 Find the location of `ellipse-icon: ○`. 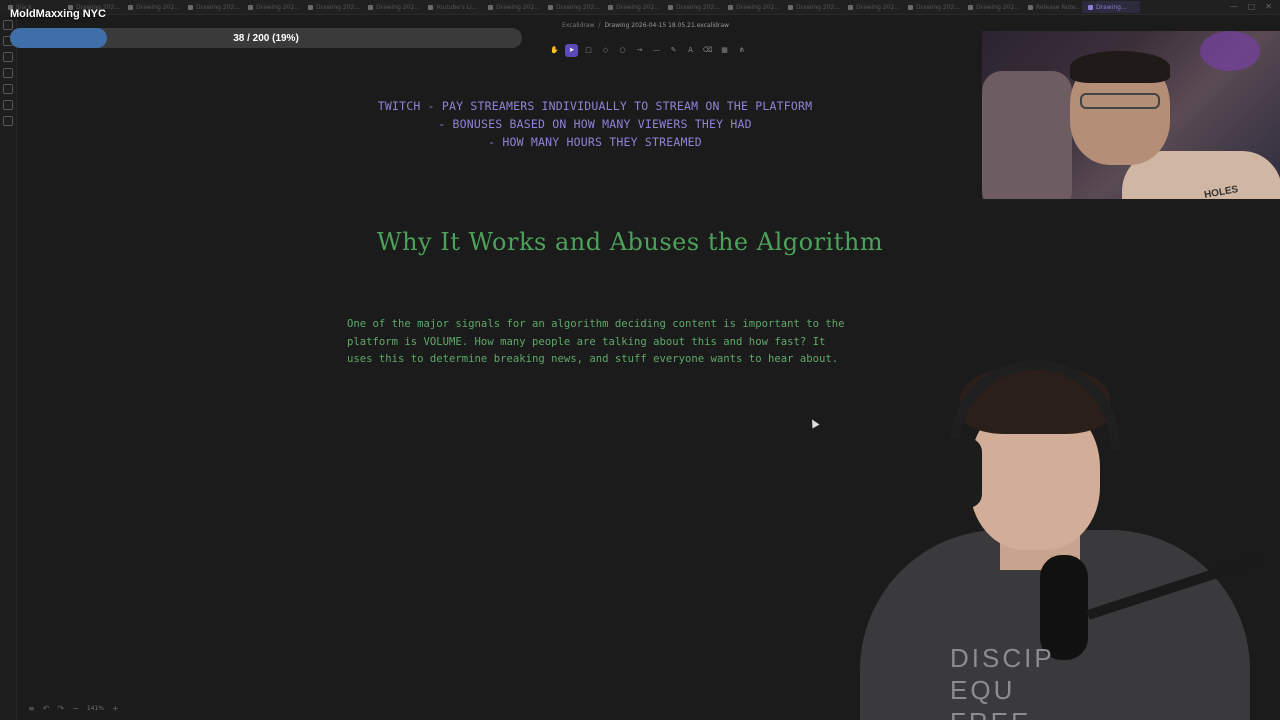

ellipse-icon: ○ is located at coordinates (622, 50).